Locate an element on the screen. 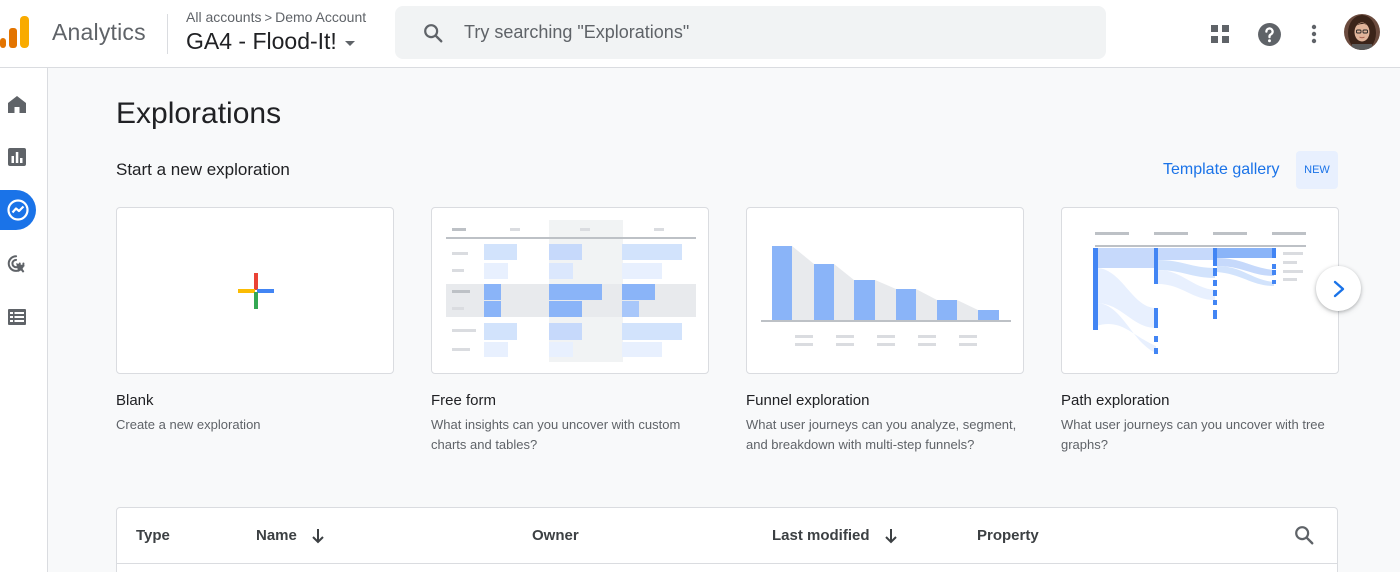 The image size is (1400, 572). nav-advertising is located at coordinates (17, 264).